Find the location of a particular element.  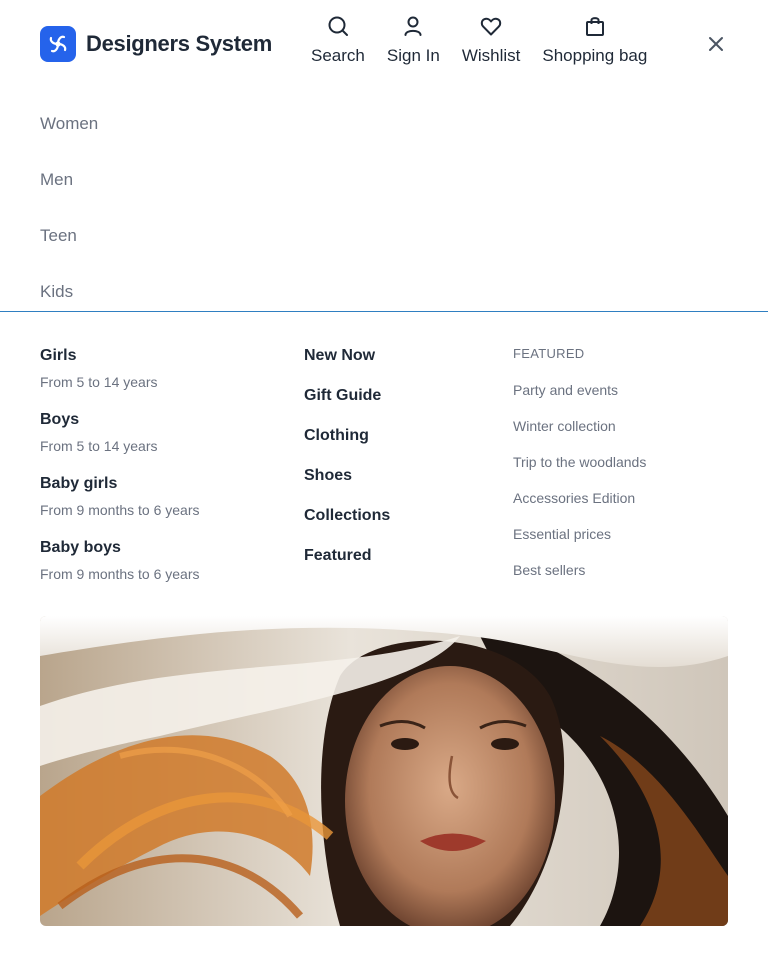

featured-item-winter: Winter collection is located at coordinates (623, 434).